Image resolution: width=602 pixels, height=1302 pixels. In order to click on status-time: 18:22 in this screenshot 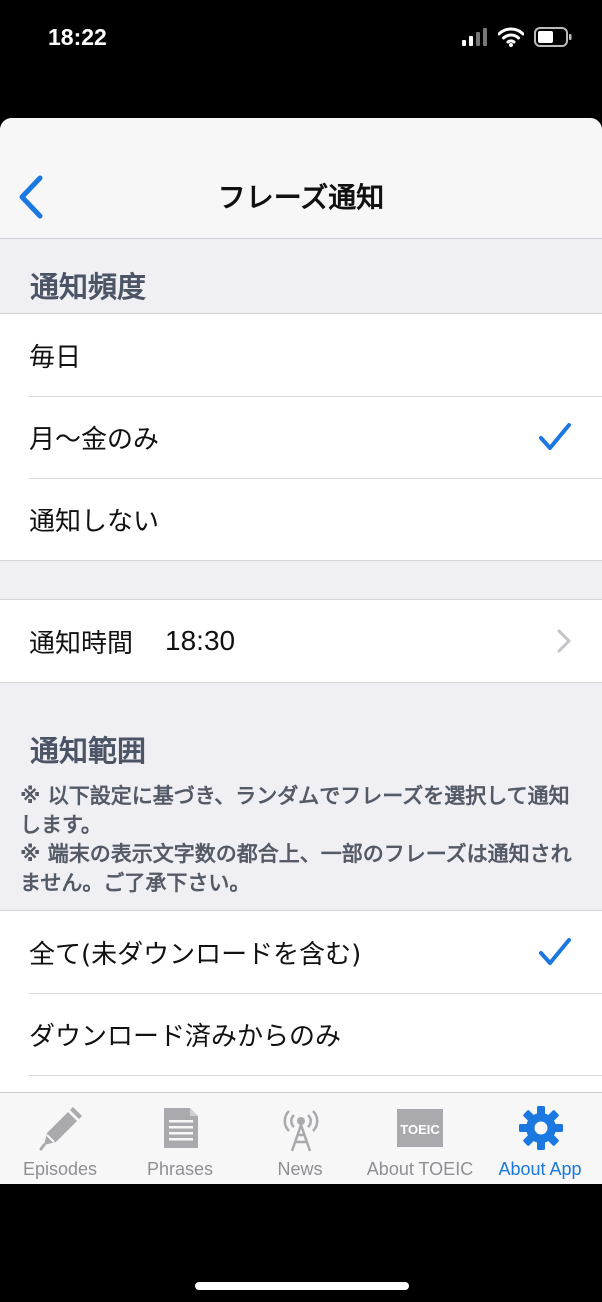, I will do `click(77, 37)`.